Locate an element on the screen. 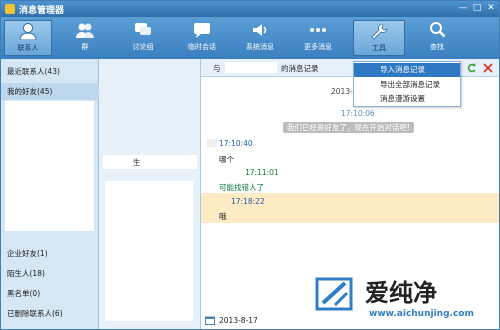 The height and width of the screenshot is (330, 500). tab-temp-chat: 临时会话 is located at coordinates (202, 38).